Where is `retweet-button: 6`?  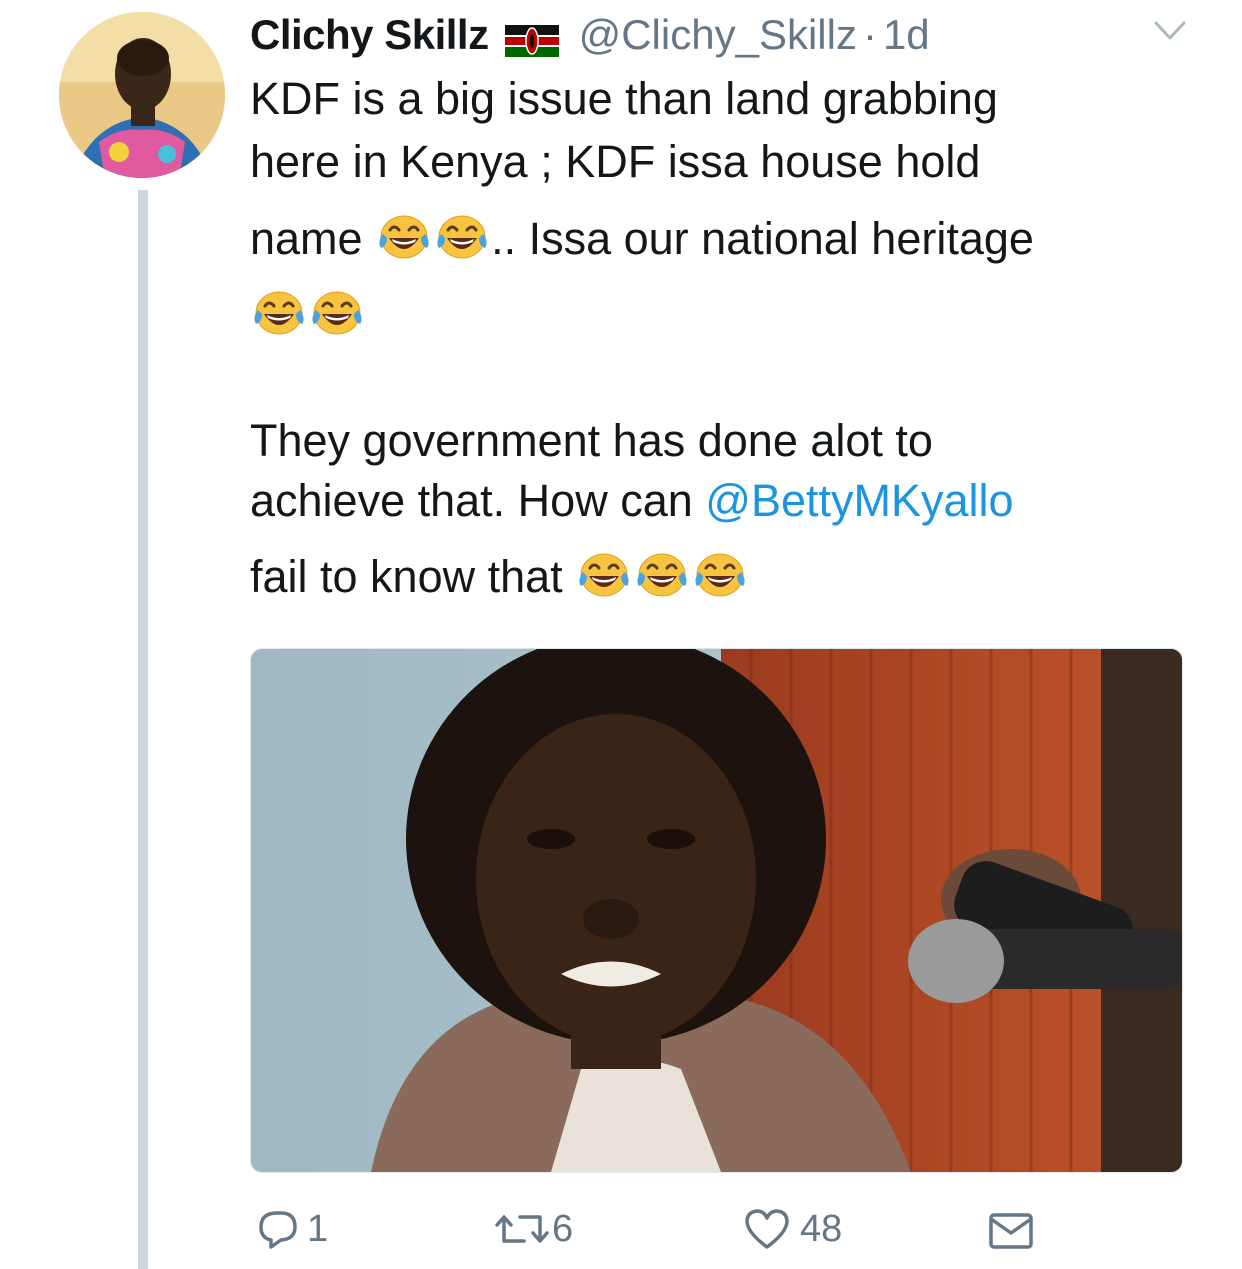
retweet-button: 6 is located at coordinates (533, 1229).